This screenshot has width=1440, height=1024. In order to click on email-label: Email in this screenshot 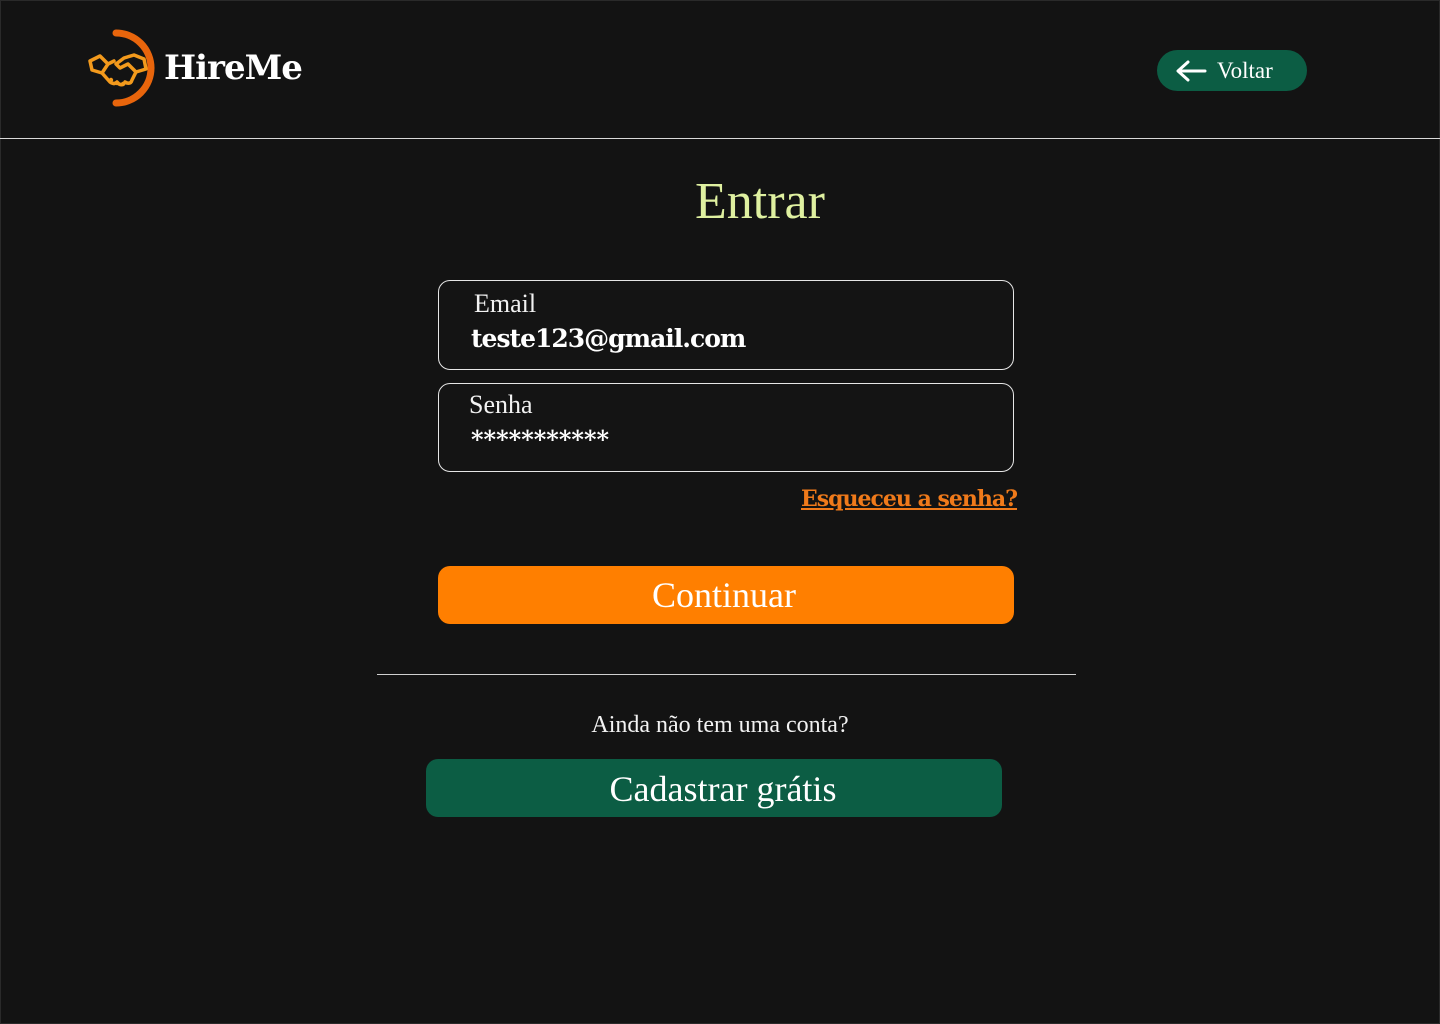, I will do `click(505, 303)`.